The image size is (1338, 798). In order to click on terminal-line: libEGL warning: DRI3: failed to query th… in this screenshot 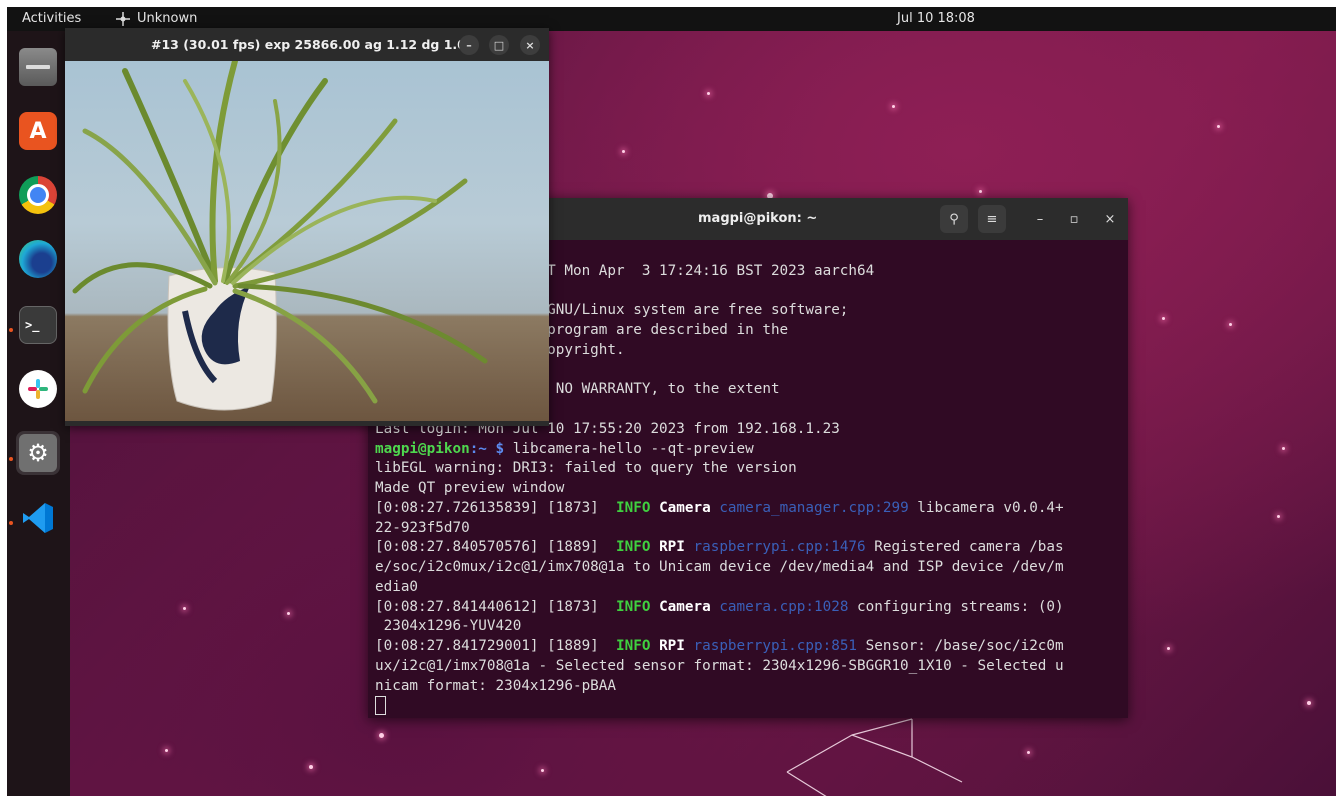, I will do `click(586, 468)`.